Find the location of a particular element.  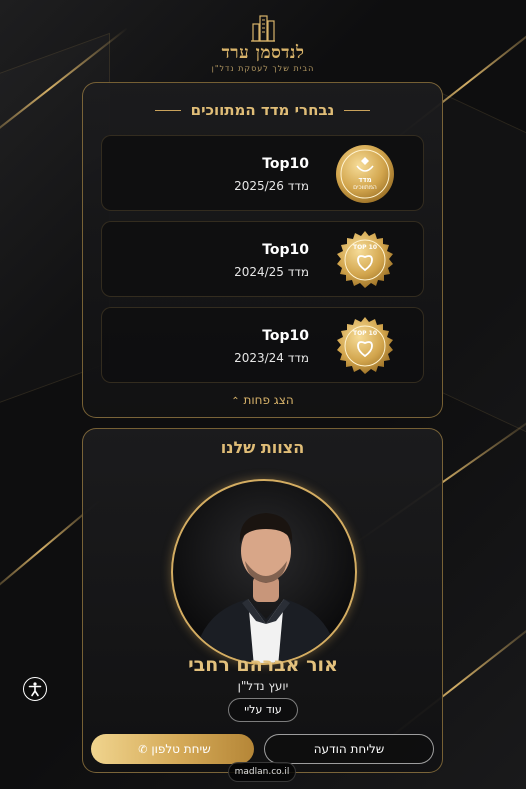

show-less-label: הצג פחות is located at coordinates (268, 400).